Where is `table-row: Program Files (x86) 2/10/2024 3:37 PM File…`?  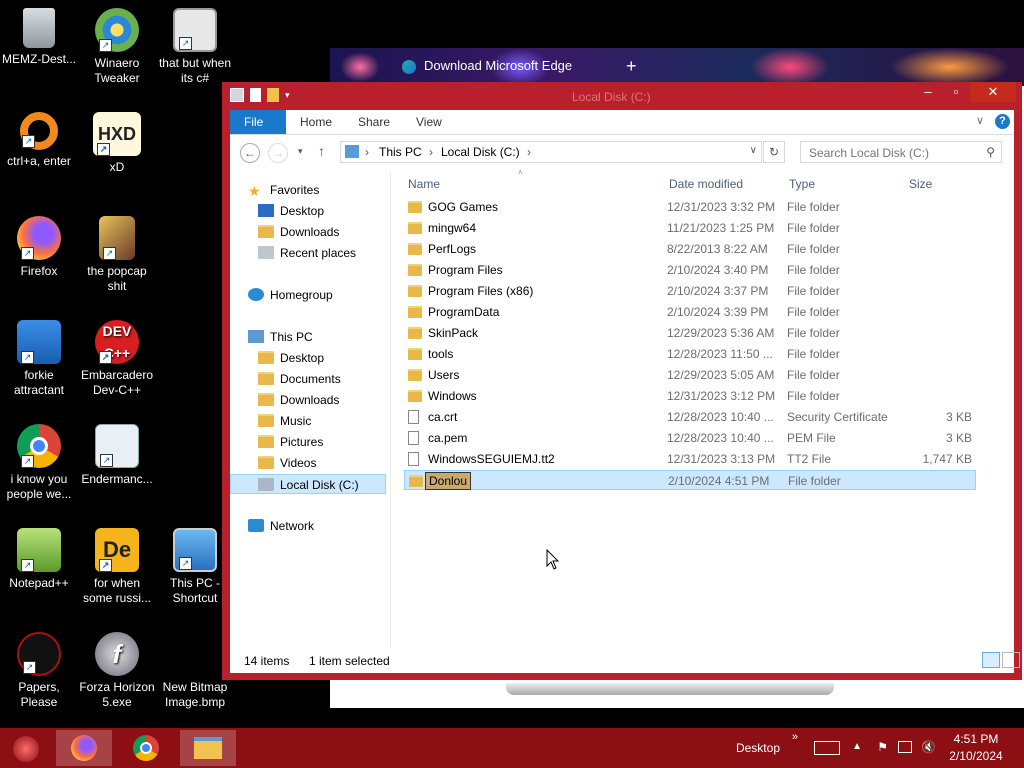
table-row: Program Files (x86) 2/10/2024 3:37 PM File… is located at coordinates (690, 291).